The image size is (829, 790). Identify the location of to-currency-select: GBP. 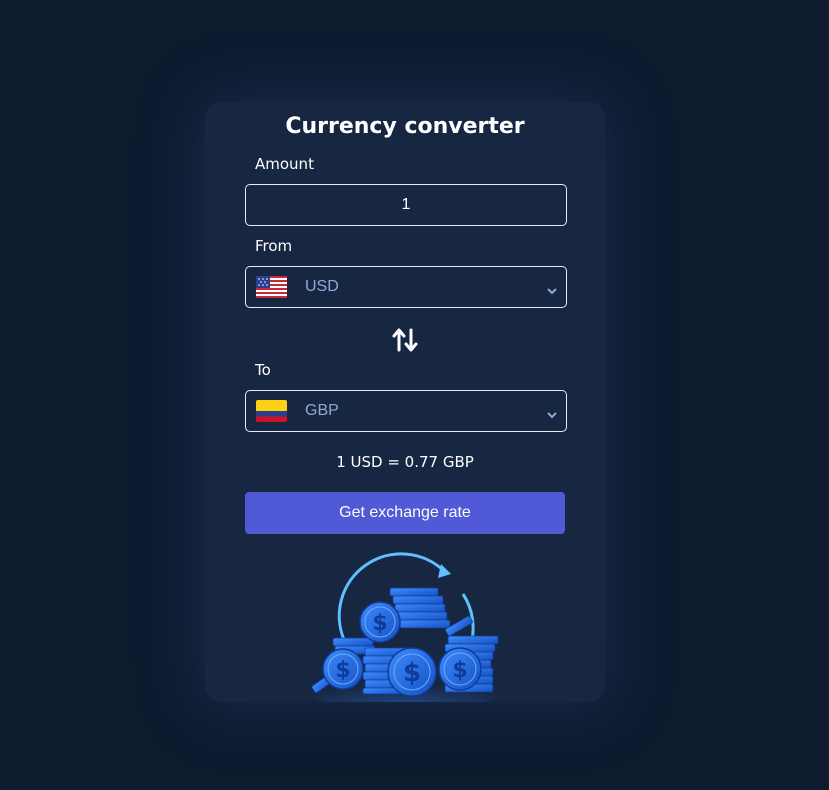
(406, 411).